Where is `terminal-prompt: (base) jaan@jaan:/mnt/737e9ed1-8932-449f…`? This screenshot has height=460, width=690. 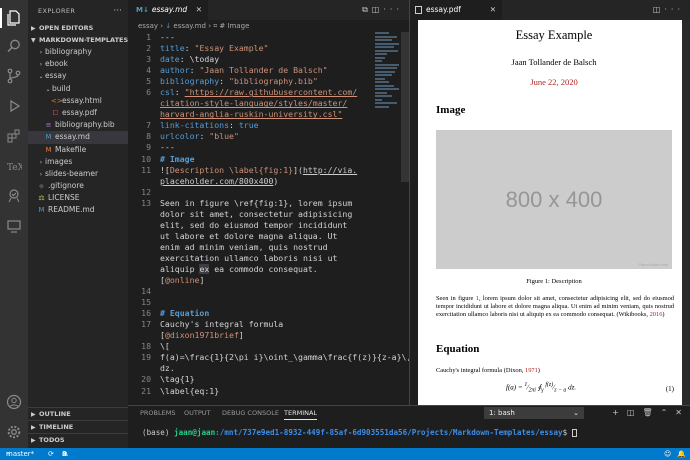 terminal-prompt: (base) jaan@jaan:/mnt/737e9ed1-8932-449f… is located at coordinates (359, 432).